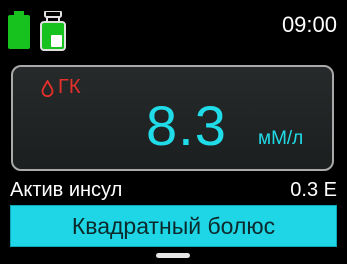 This screenshot has width=347, height=264. I want to click on active-insulin-label: Актив инсул, so click(66, 190).